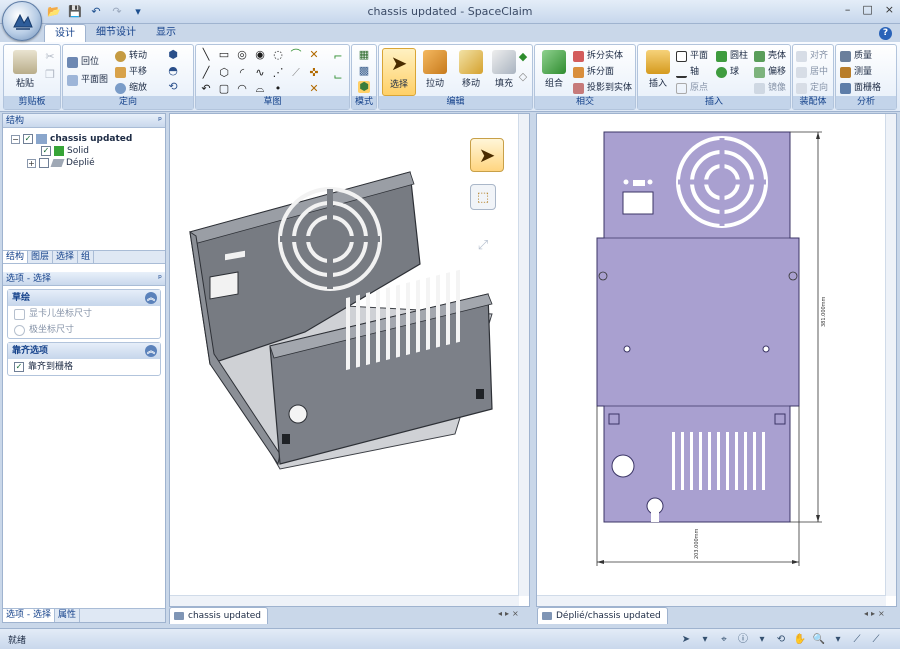 This screenshot has height=649, width=900. What do you see at coordinates (727, 72) in the screenshot?
I see `sphere-button: 球` at bounding box center [727, 72].